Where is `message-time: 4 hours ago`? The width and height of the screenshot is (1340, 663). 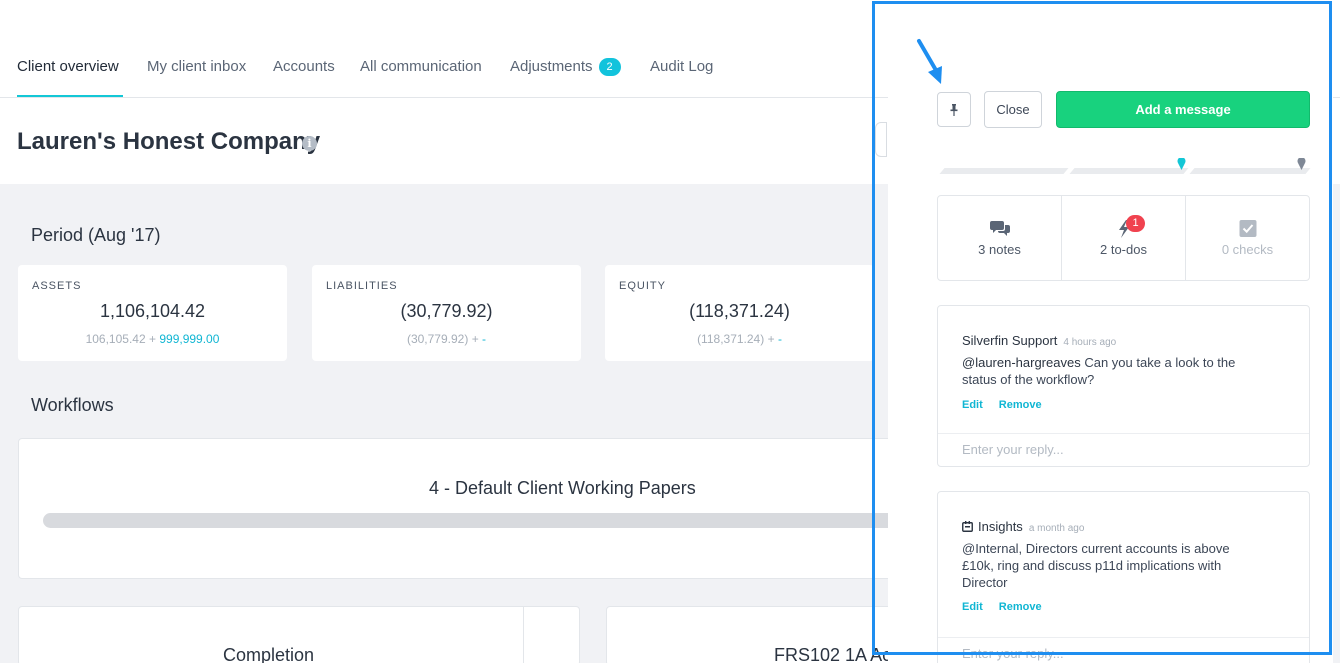 message-time: 4 hours ago is located at coordinates (1089, 342).